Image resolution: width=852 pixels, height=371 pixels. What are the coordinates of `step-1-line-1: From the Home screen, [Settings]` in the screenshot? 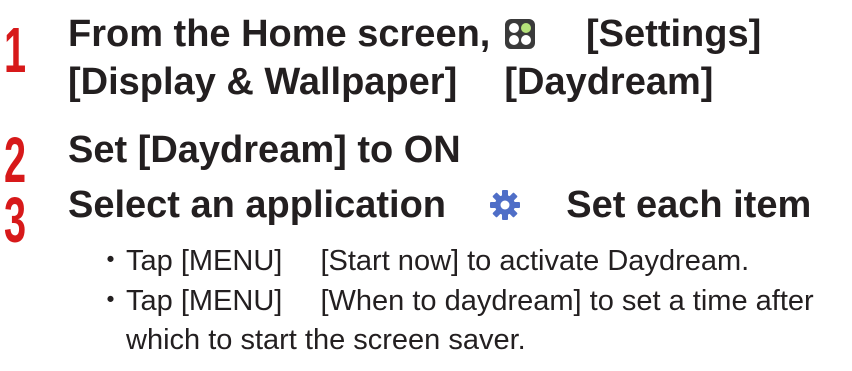 It's located at (414, 34).